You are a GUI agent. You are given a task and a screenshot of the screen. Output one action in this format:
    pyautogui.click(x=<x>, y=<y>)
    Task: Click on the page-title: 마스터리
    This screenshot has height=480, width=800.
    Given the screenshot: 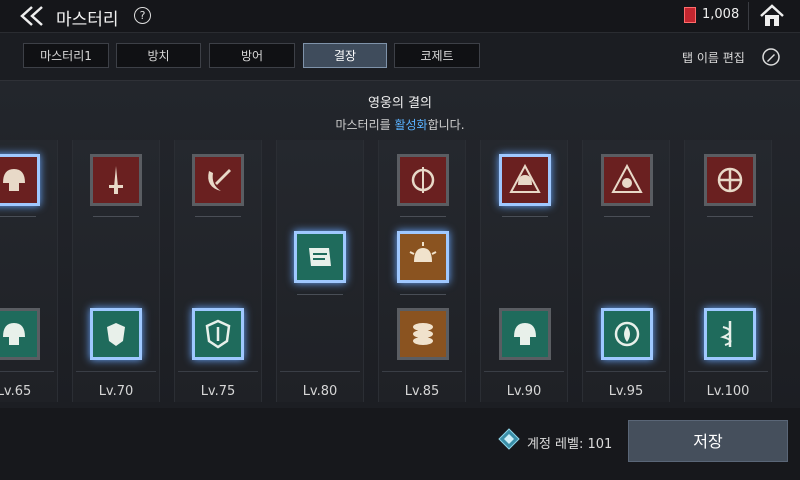 What is the action you would take?
    pyautogui.click(x=87, y=20)
    